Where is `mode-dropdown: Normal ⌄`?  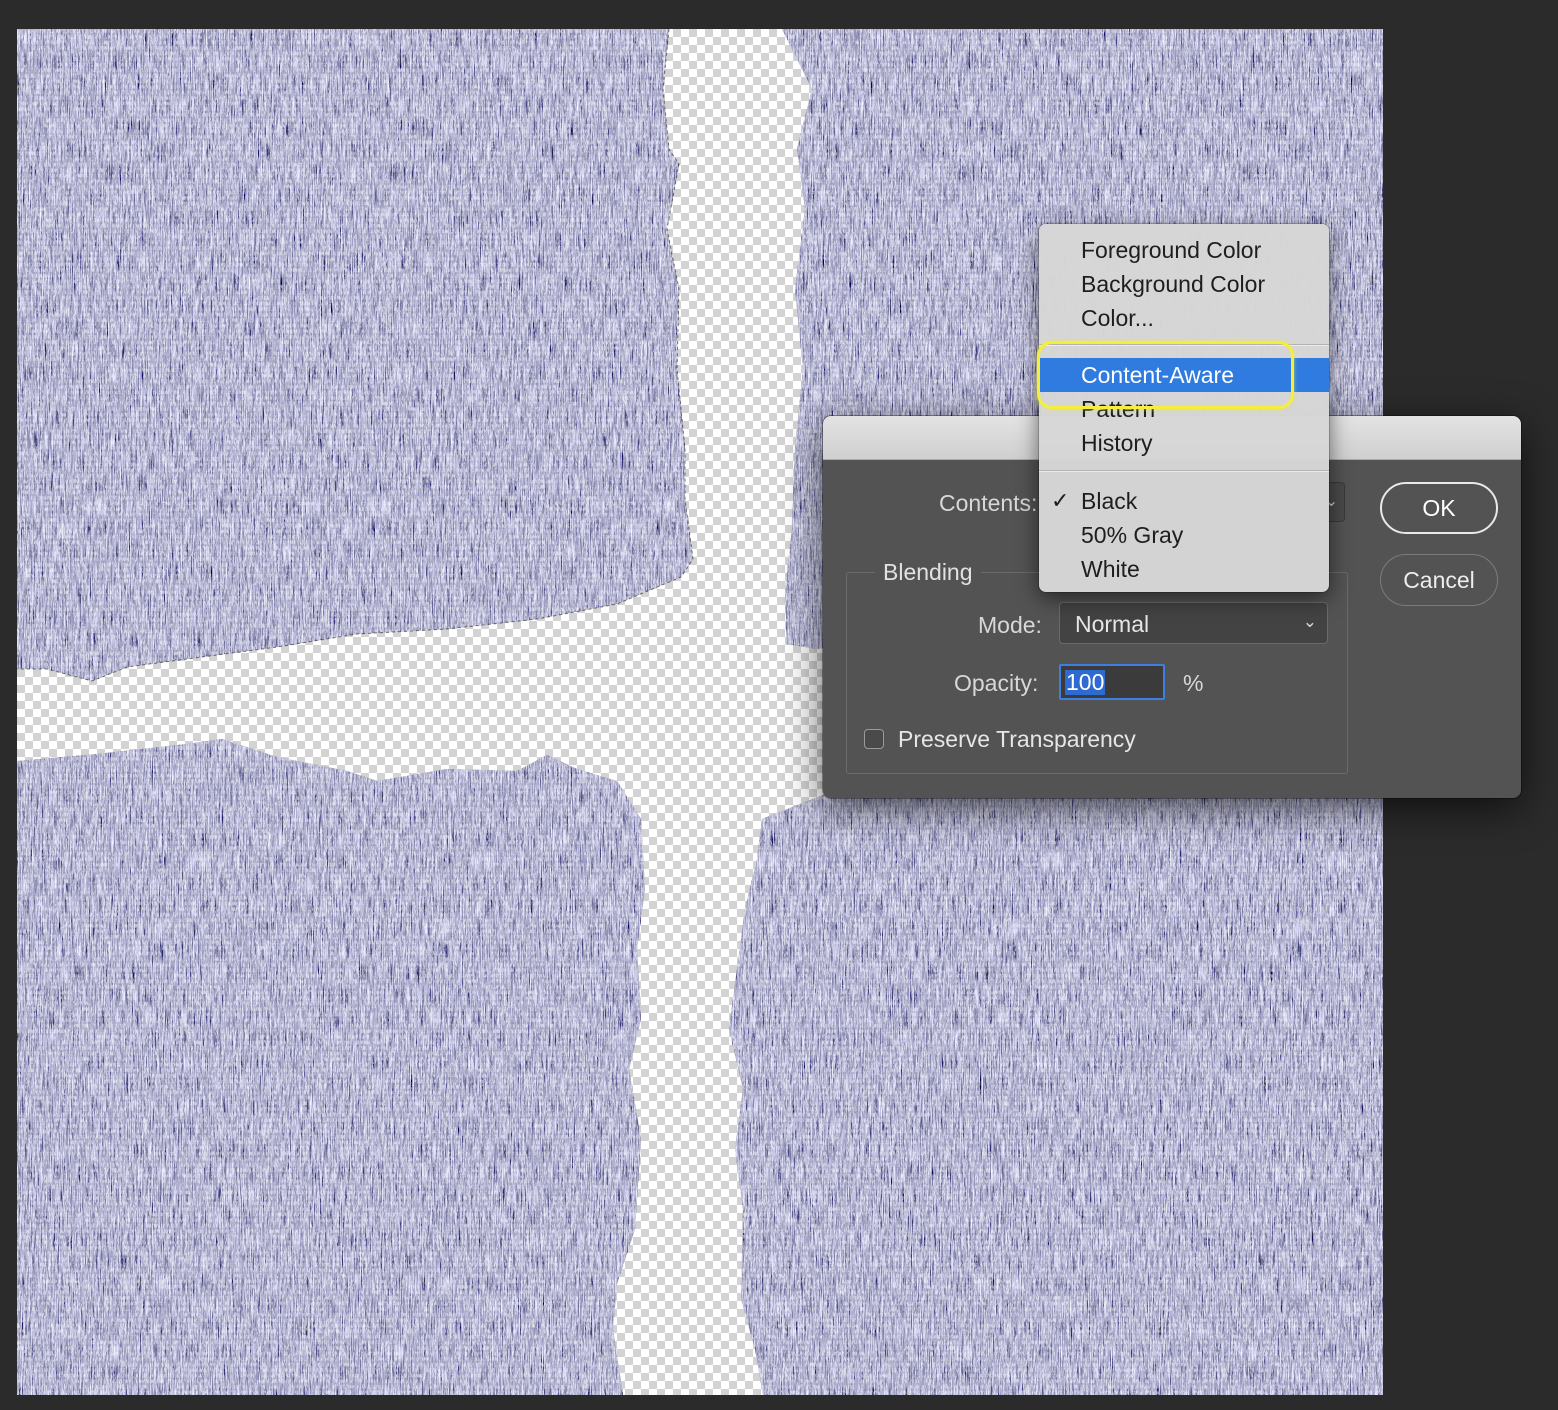
mode-dropdown: Normal ⌄ is located at coordinates (1193, 623).